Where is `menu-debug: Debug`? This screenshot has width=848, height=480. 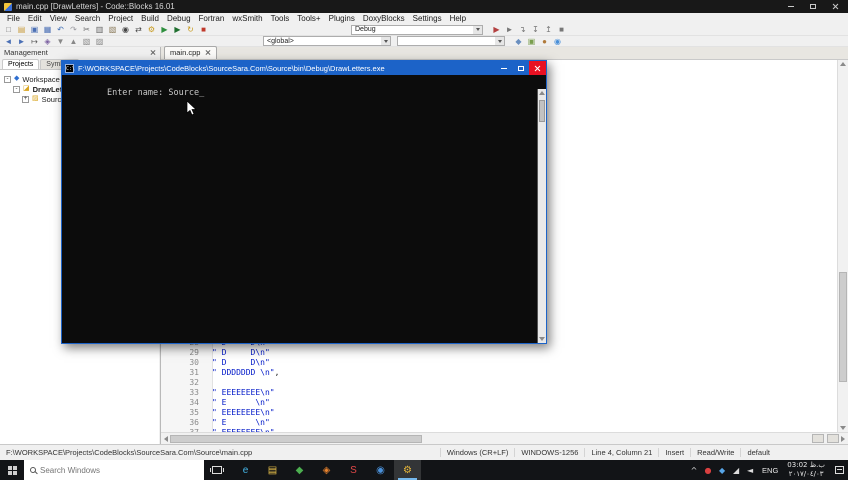 menu-debug: Debug is located at coordinates (179, 18).